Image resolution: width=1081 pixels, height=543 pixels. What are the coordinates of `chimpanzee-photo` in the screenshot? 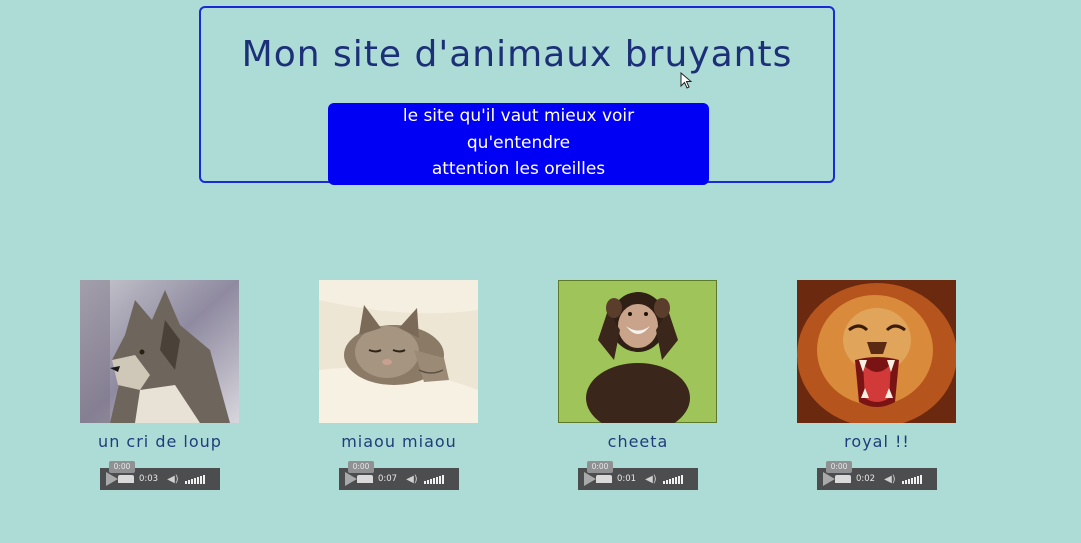 It's located at (637, 351).